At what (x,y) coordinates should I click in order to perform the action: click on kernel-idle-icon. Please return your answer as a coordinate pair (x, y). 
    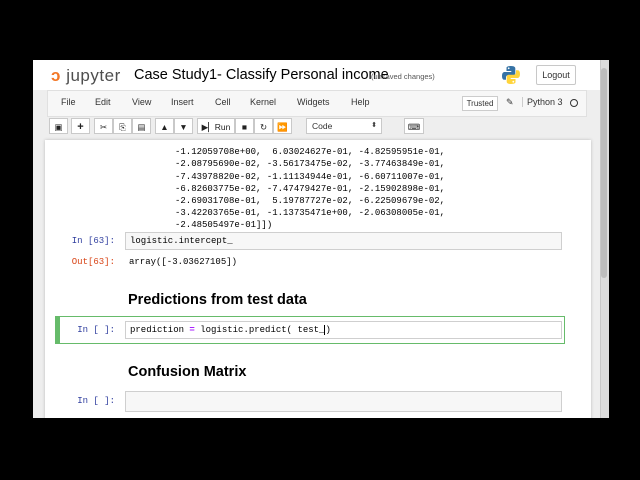
    Looking at the image, I should click on (574, 103).